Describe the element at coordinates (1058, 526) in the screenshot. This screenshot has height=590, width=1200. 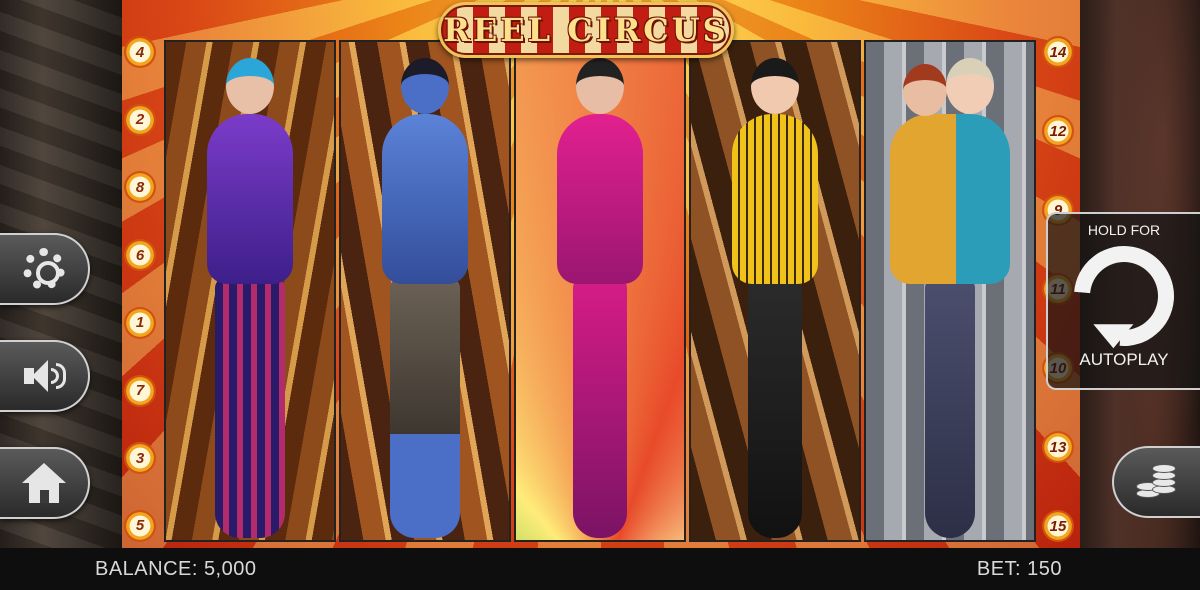
I see `payline-marker: 15` at that location.